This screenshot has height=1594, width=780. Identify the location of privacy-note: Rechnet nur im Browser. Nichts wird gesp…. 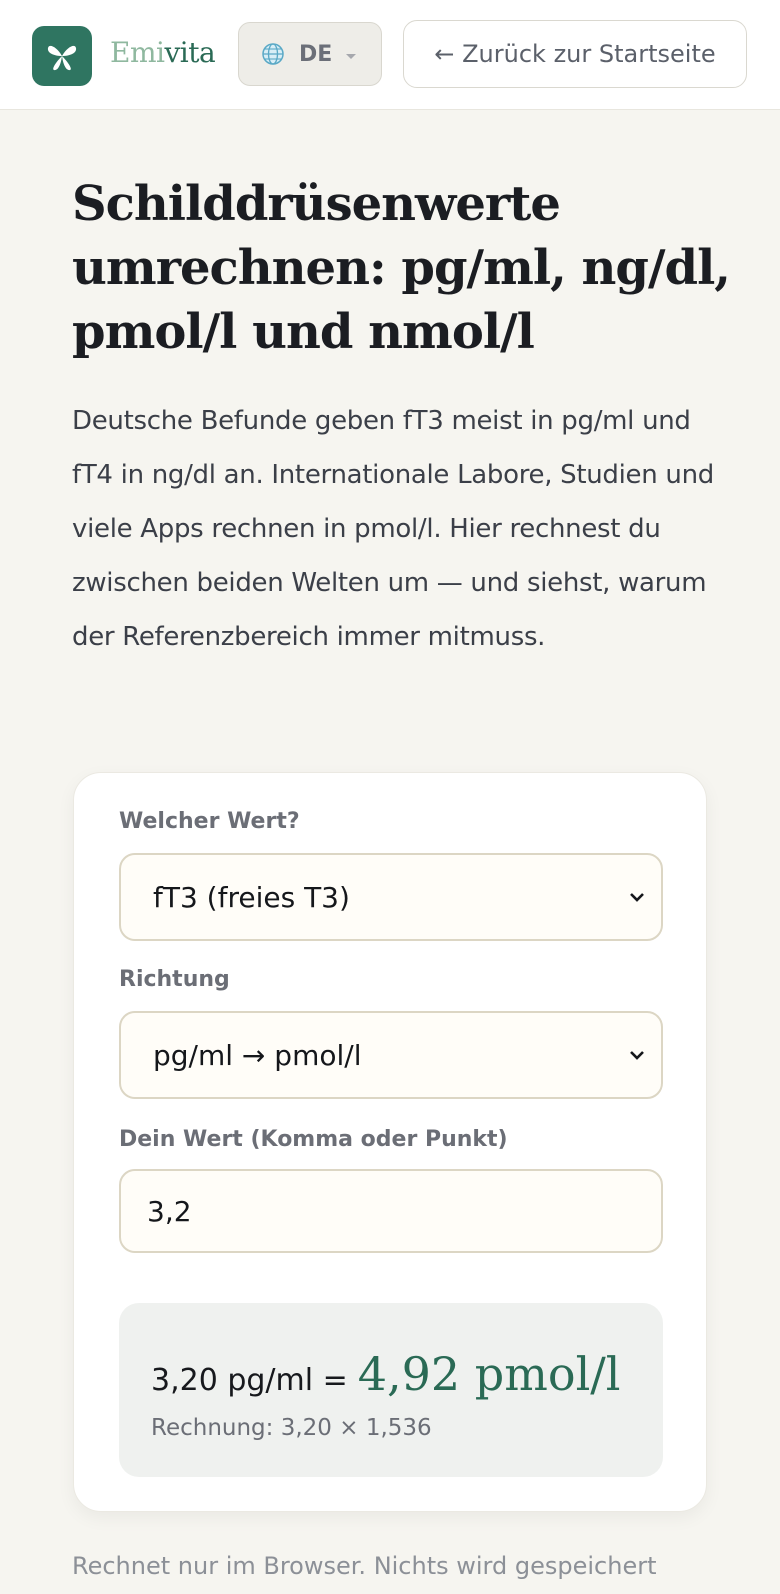
(364, 1566).